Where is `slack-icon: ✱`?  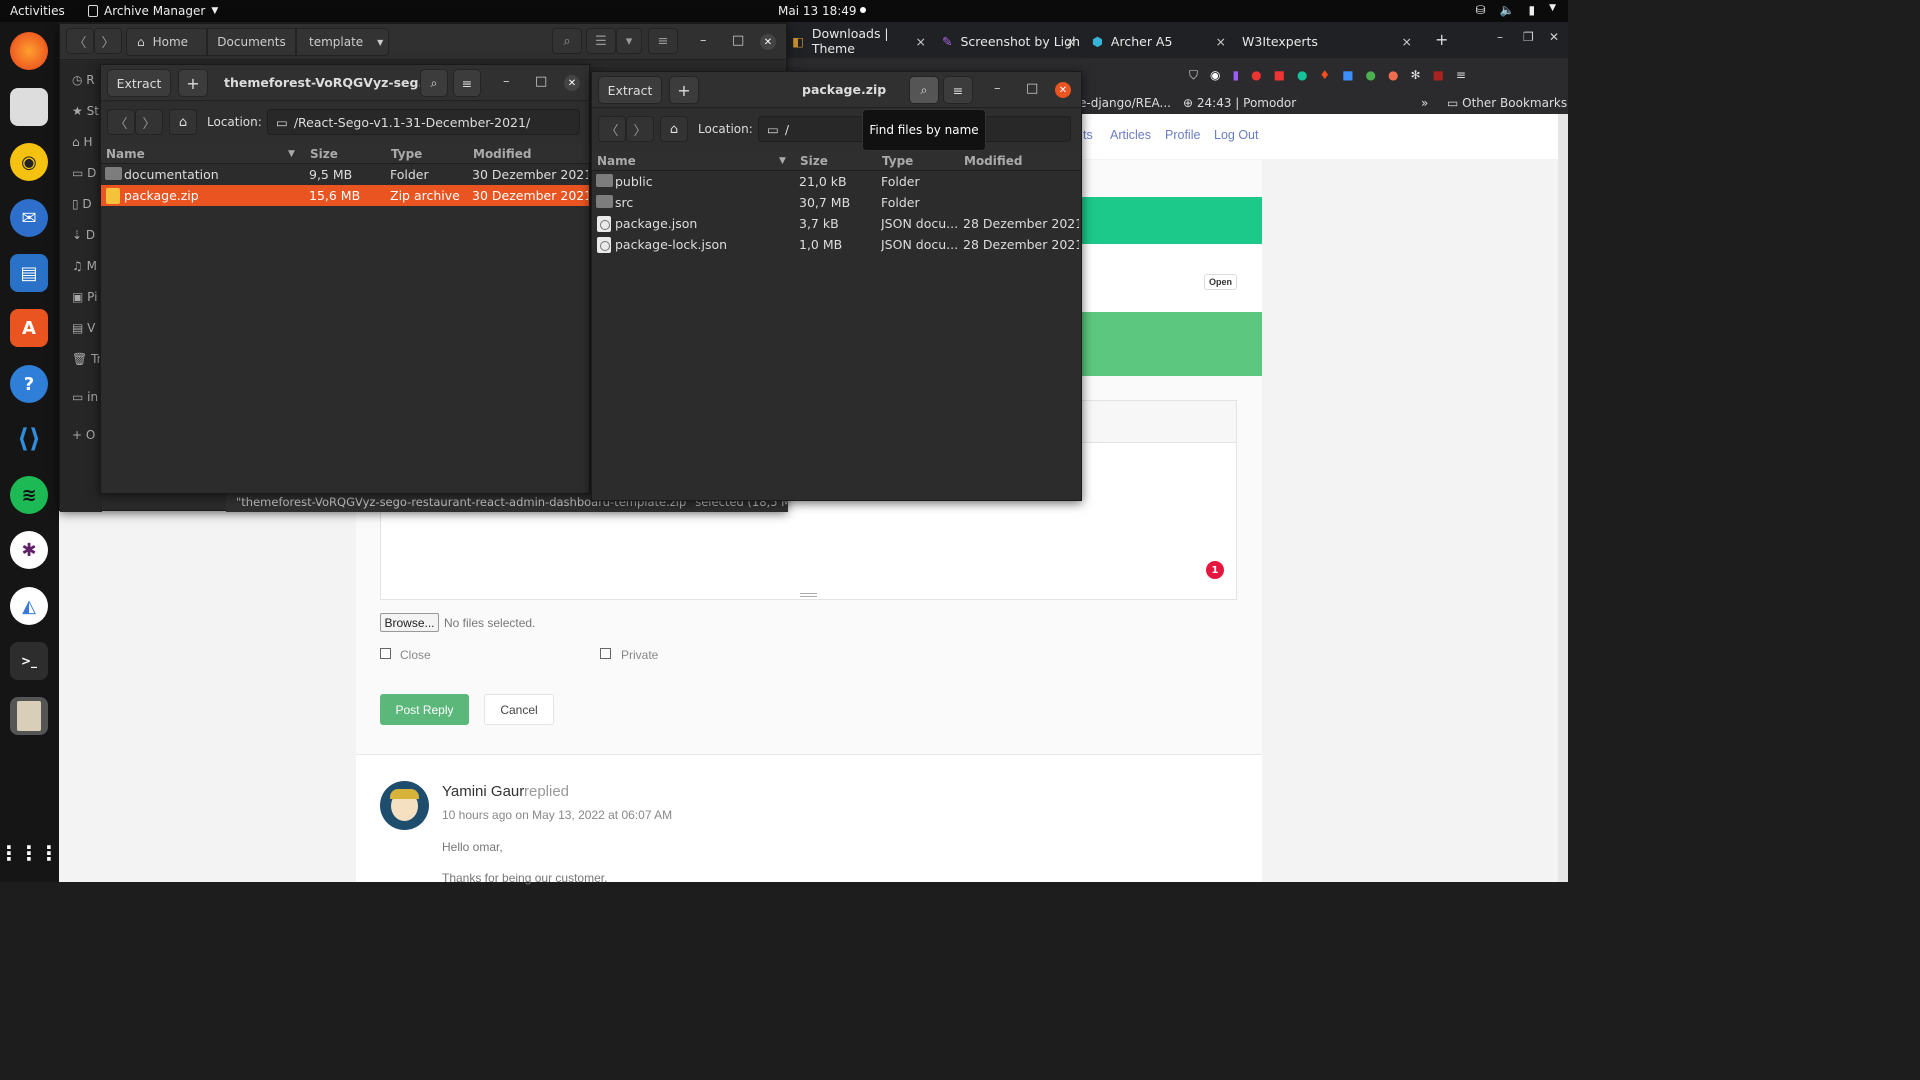 slack-icon: ✱ is located at coordinates (29, 550).